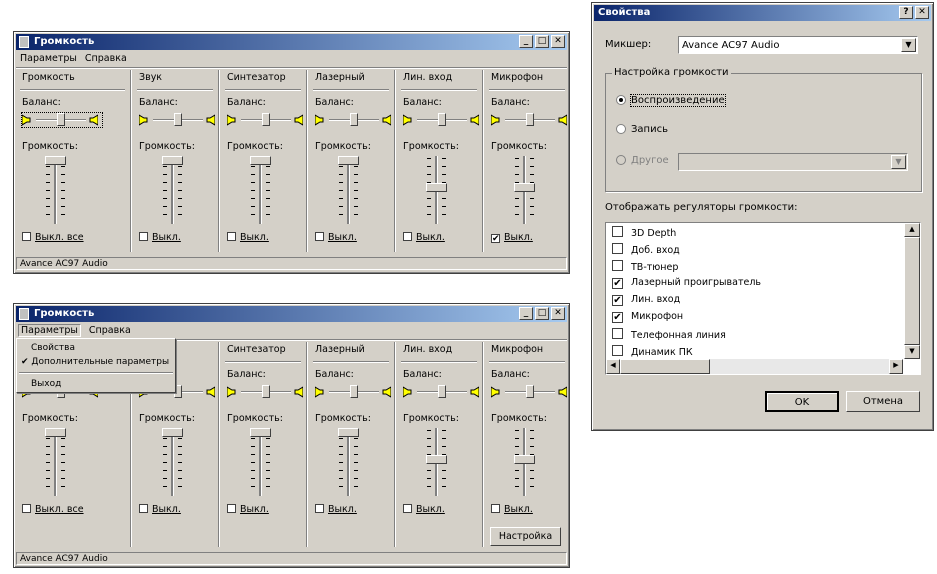 This screenshot has height=574, width=937. I want to click on list-item: ✔ Лазерный проигрыватель, so click(686, 283).